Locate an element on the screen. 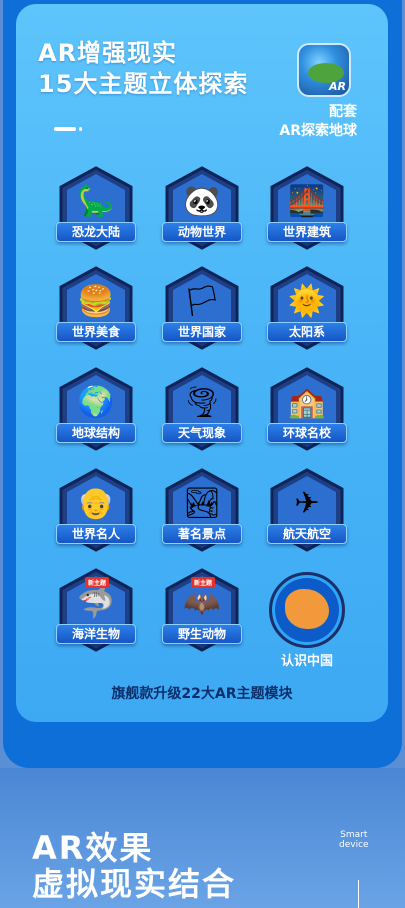 The height and width of the screenshot is (908, 405). landscape-icon: 🏞 is located at coordinates (202, 503).